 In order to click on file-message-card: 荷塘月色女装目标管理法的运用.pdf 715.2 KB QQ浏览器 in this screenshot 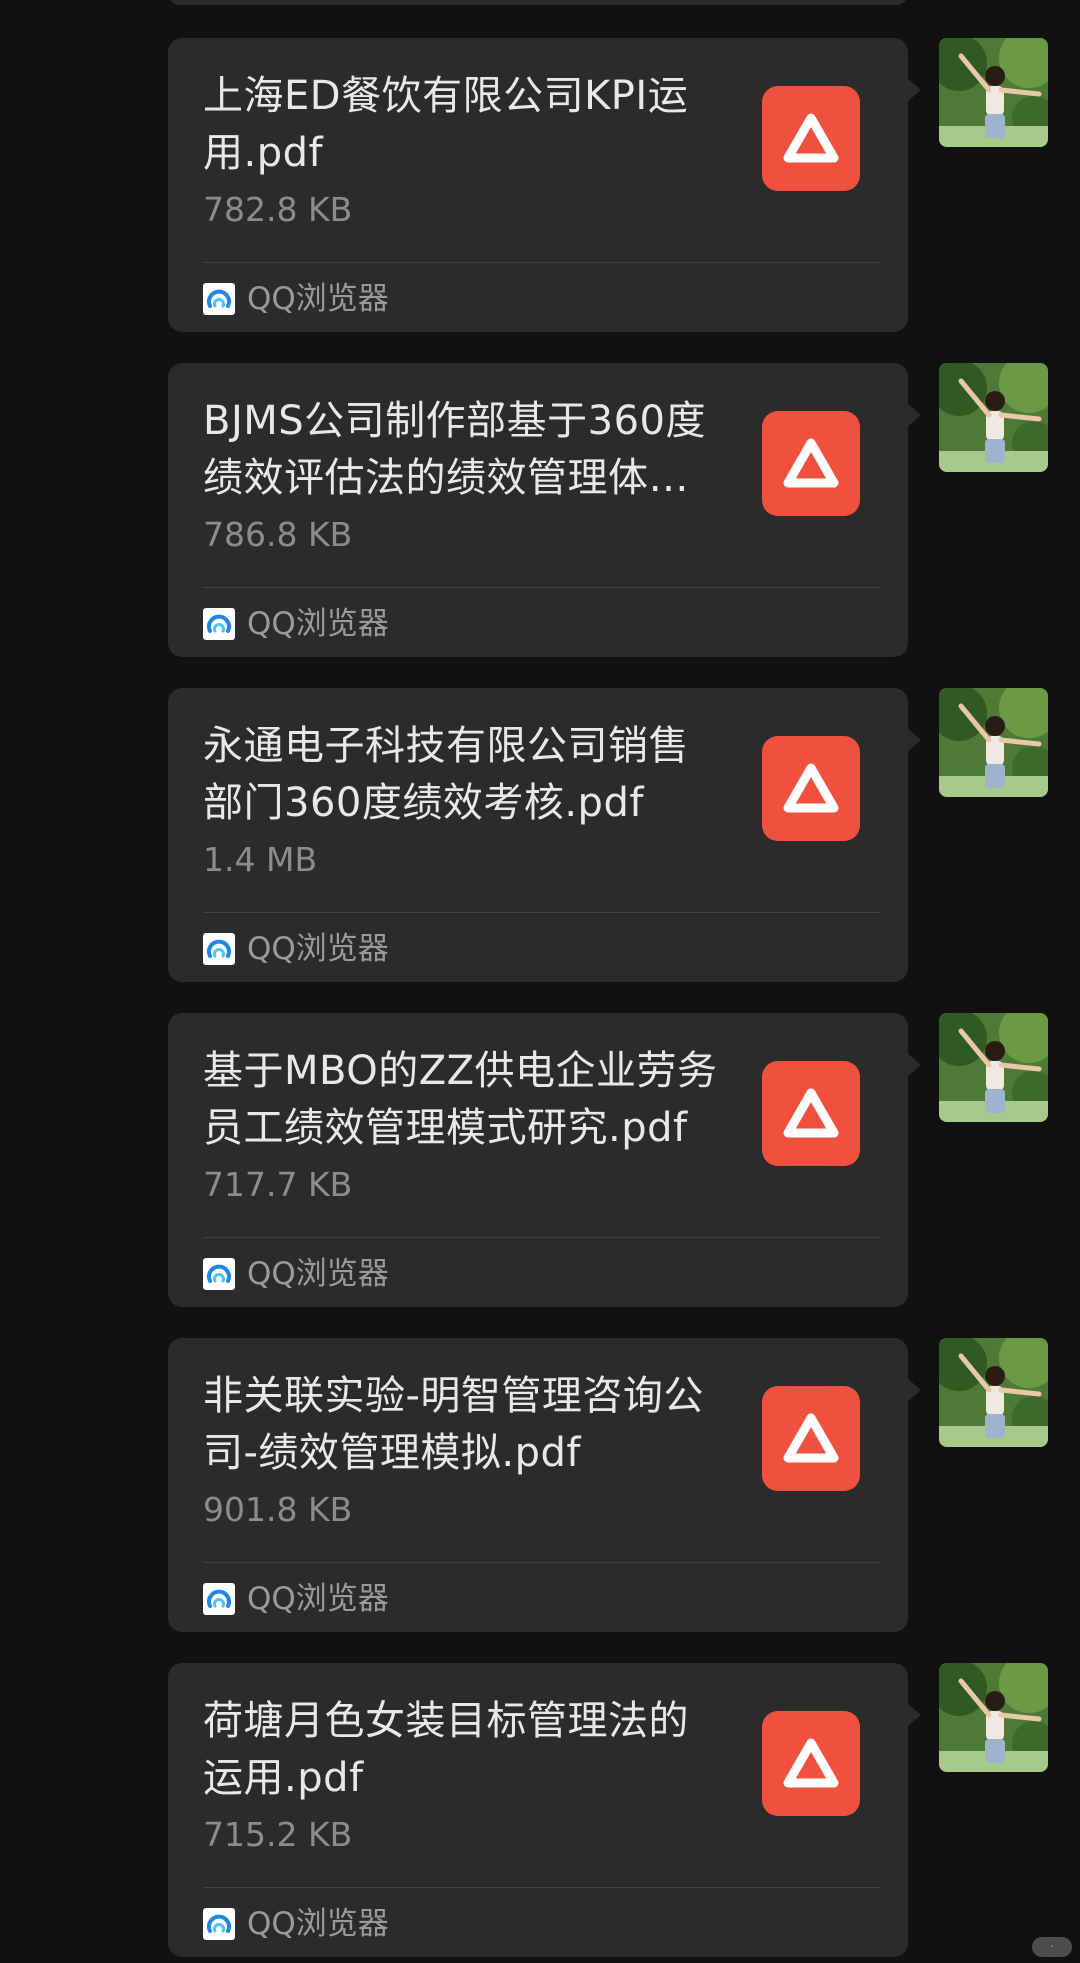, I will do `click(544, 1810)`.